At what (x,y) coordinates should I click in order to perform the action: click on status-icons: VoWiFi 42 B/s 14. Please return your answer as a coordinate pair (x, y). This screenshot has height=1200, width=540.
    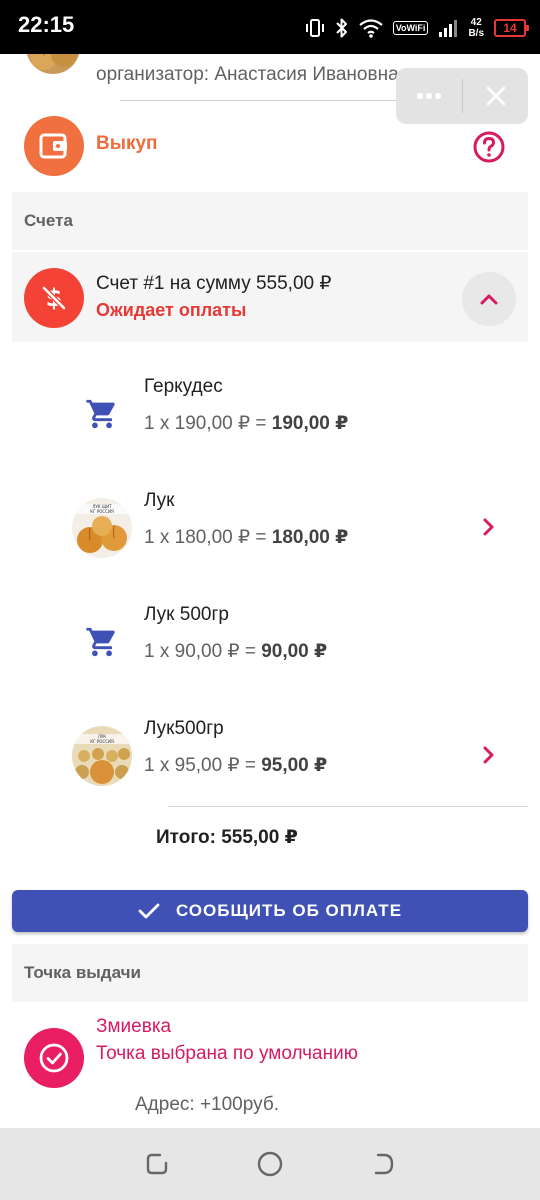
    Looking at the image, I should click on (417, 28).